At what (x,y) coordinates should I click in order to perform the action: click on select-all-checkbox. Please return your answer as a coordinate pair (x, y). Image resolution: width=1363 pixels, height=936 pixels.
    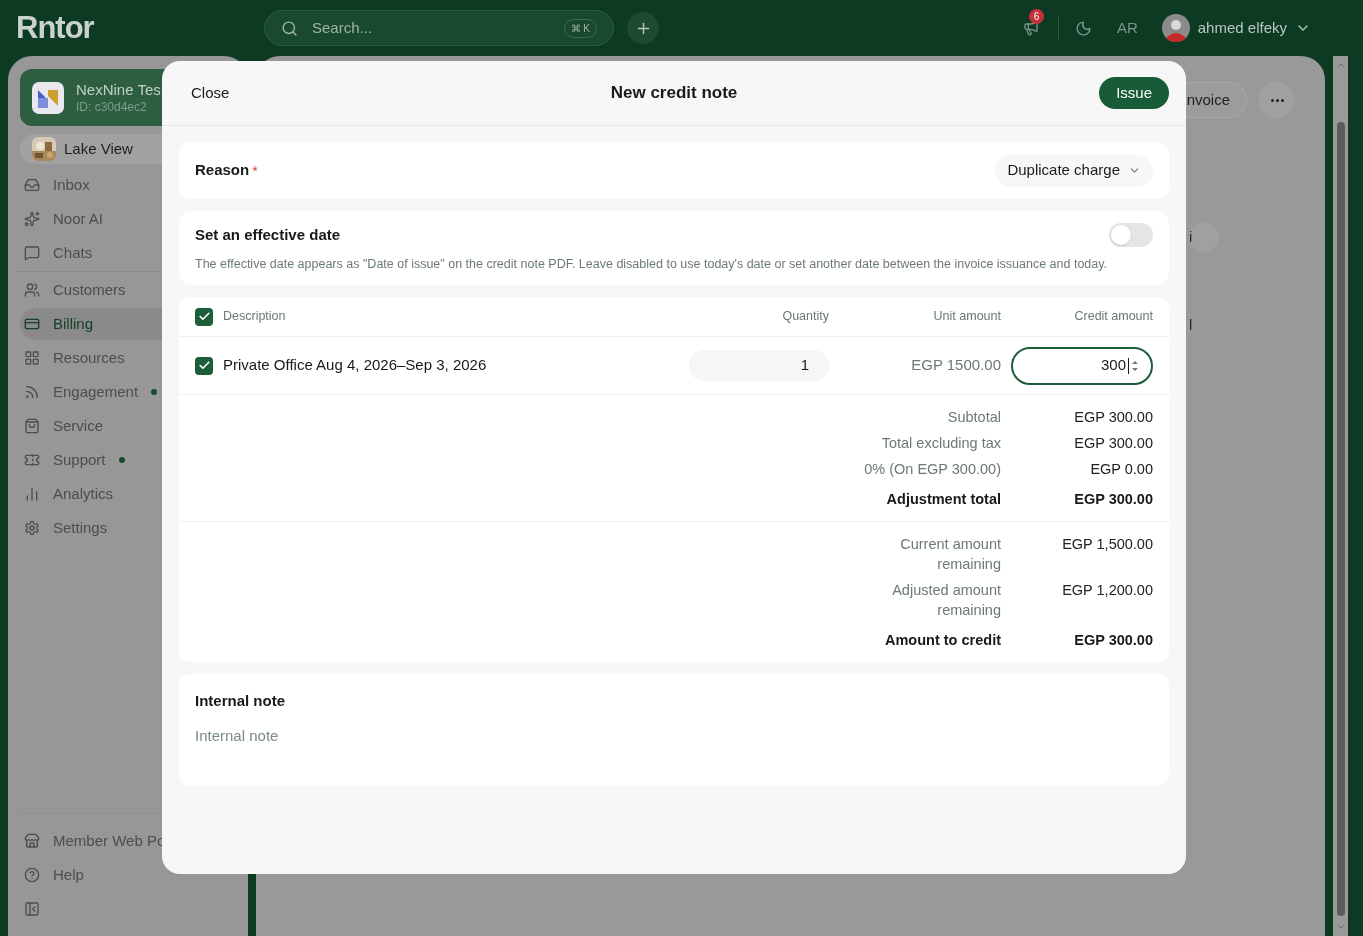
    Looking at the image, I should click on (204, 316).